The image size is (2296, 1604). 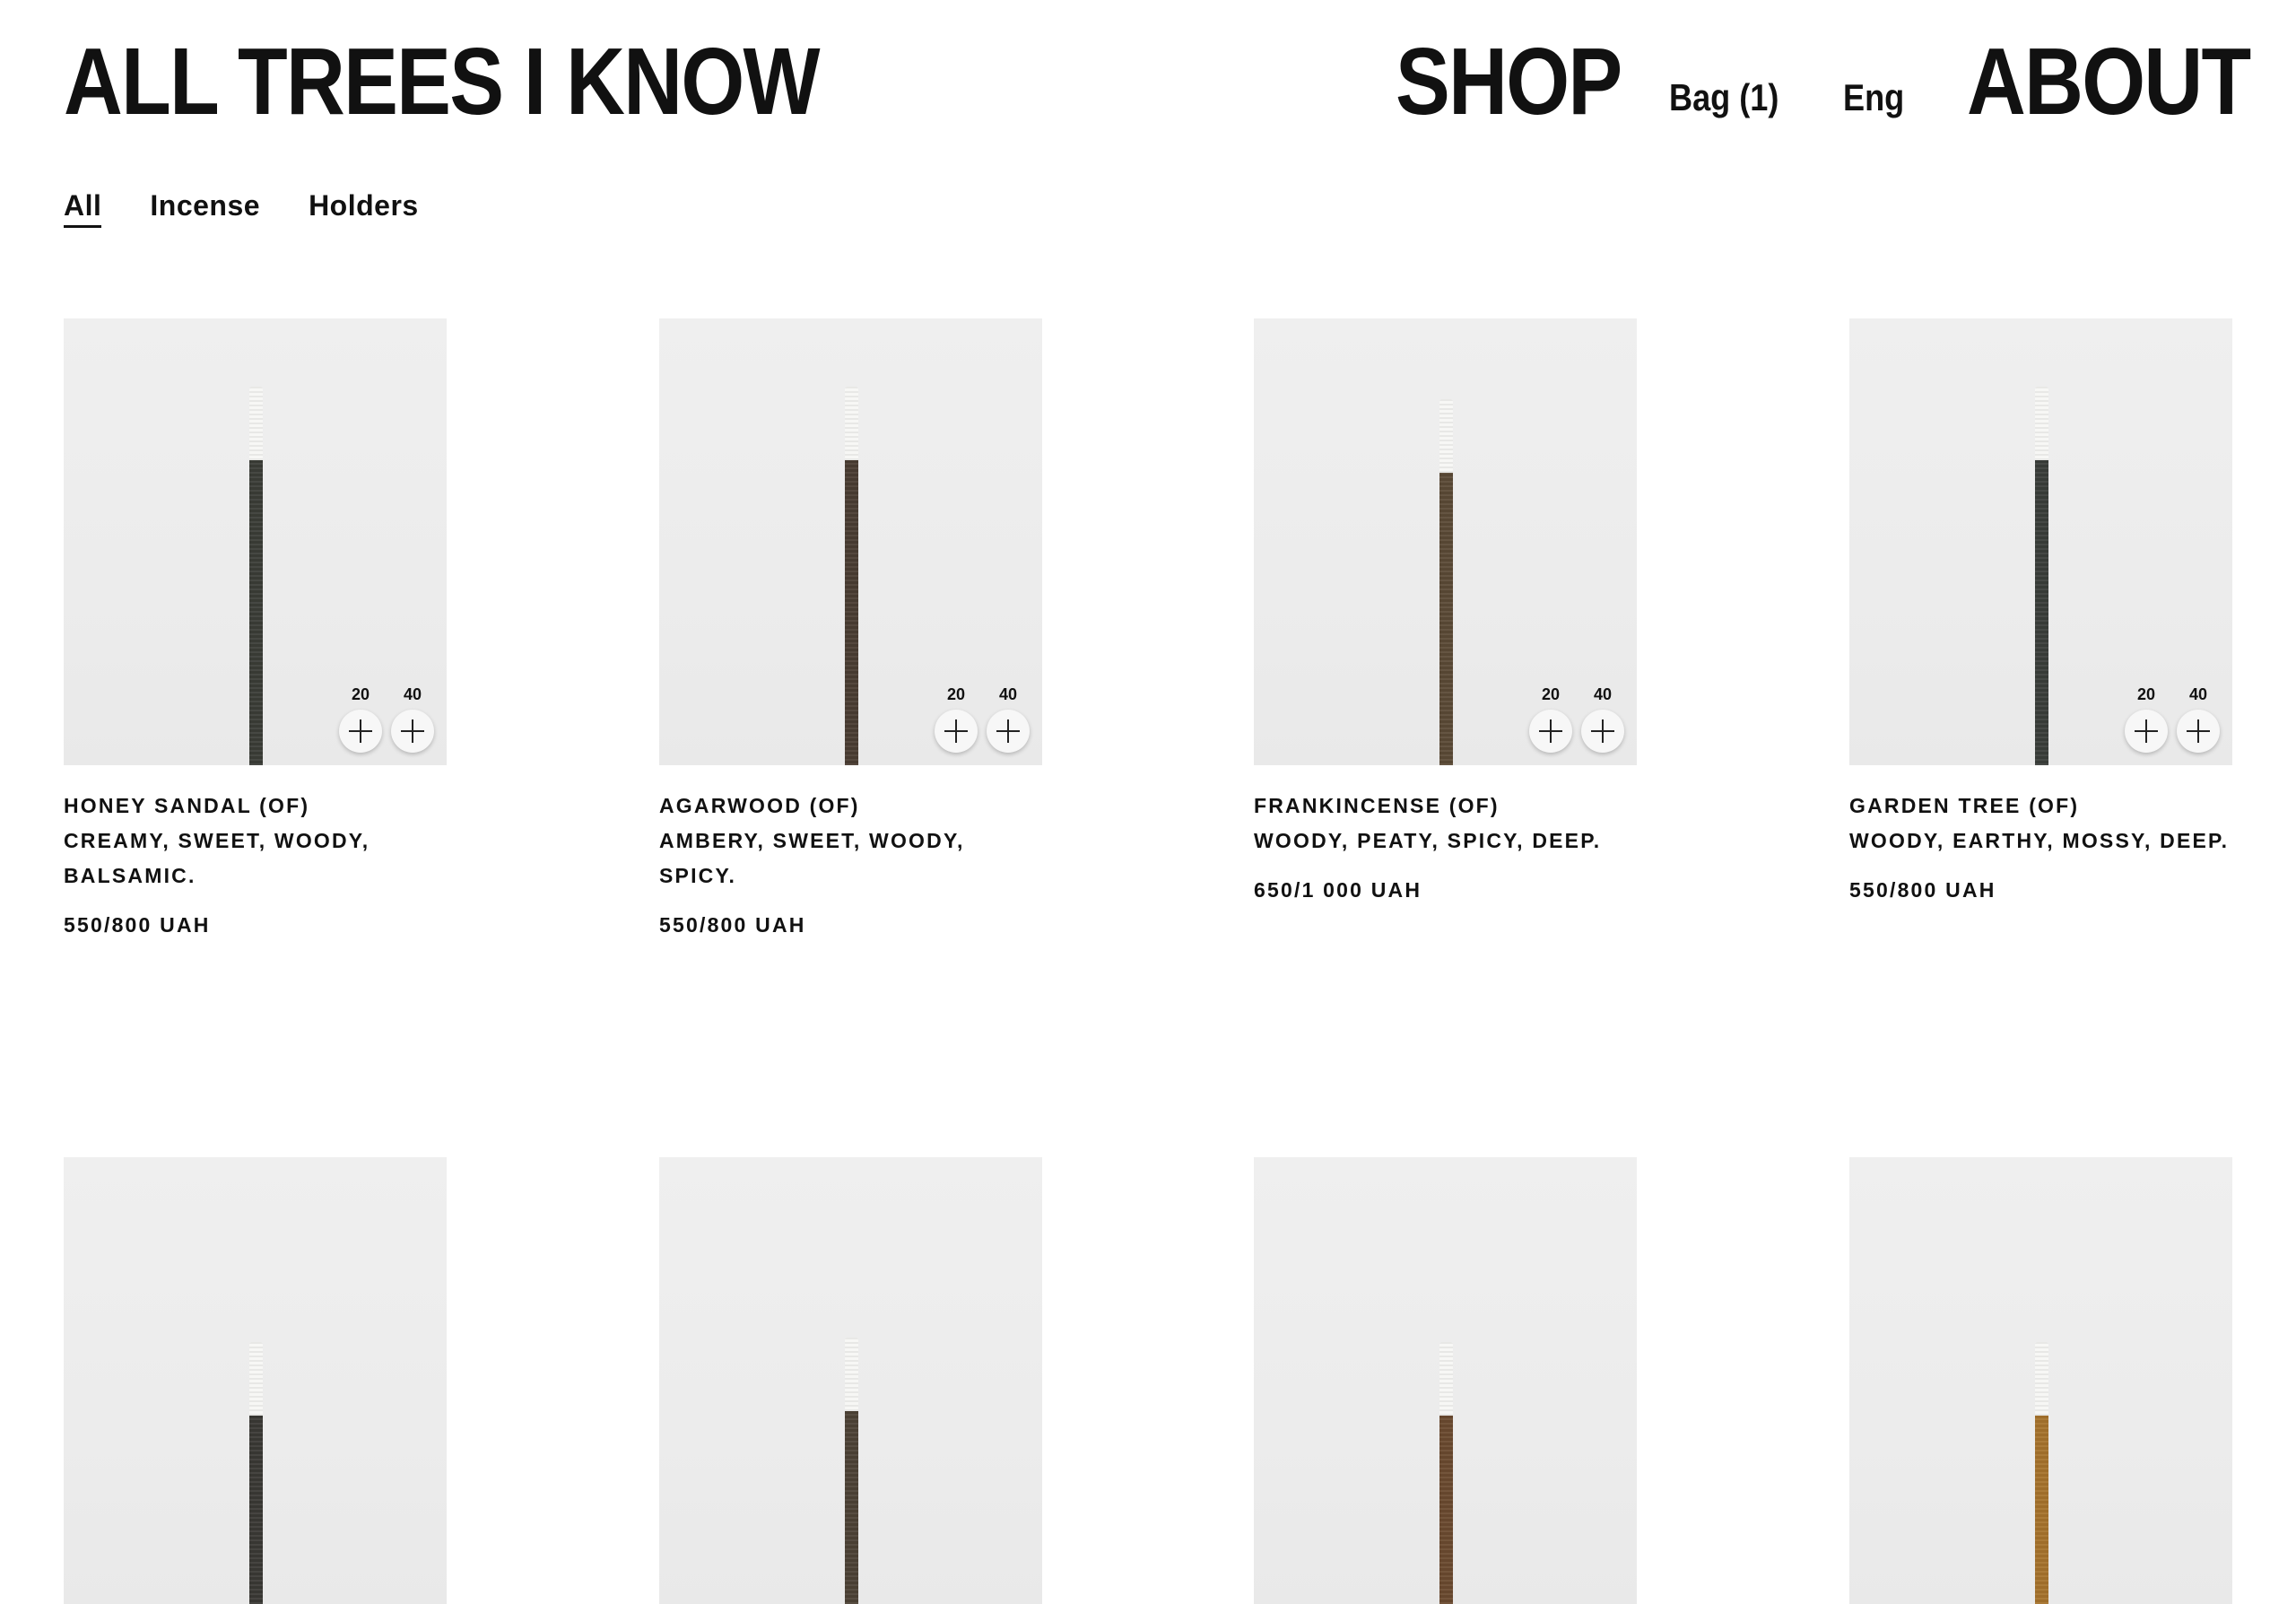 I want to click on category-filters: All Incense Holders, so click(x=241, y=209).